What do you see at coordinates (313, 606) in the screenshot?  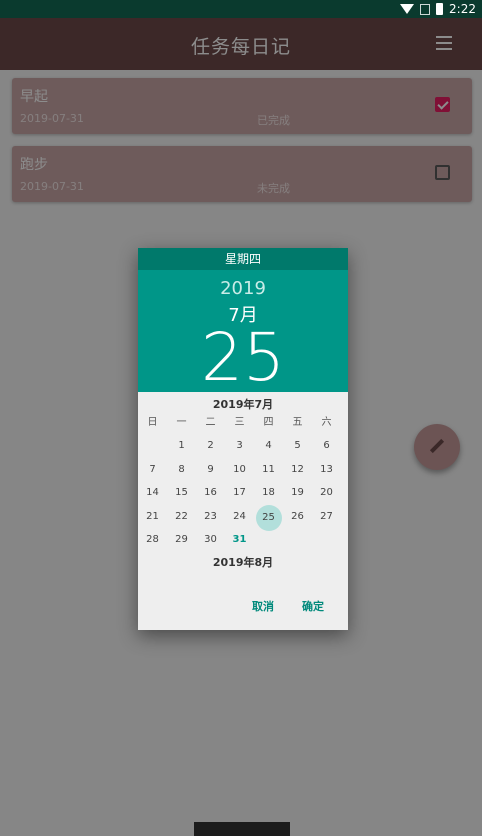 I see `ok-button: 确定` at bounding box center [313, 606].